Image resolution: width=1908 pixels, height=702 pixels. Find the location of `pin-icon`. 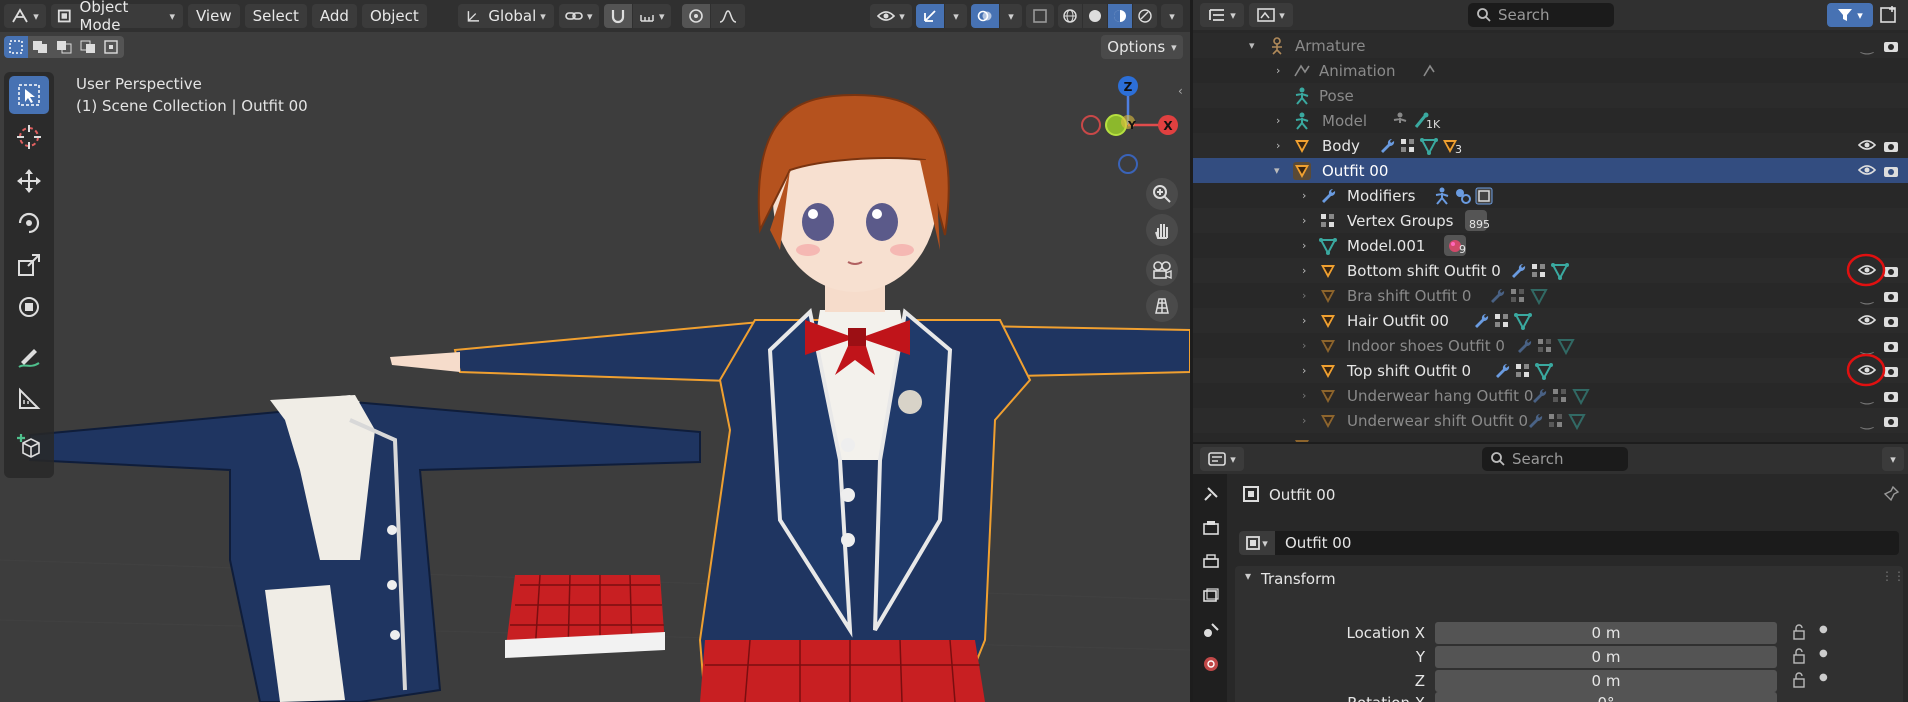

pin-icon is located at coordinates (1891, 494).